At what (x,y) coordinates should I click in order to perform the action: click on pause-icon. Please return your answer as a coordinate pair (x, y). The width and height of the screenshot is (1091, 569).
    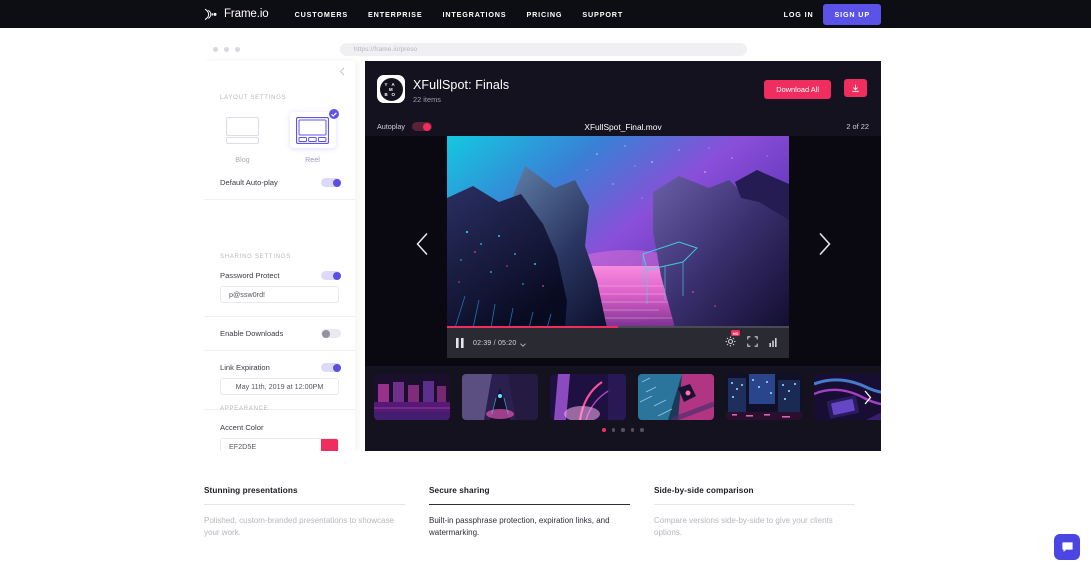
    Looking at the image, I should click on (460, 343).